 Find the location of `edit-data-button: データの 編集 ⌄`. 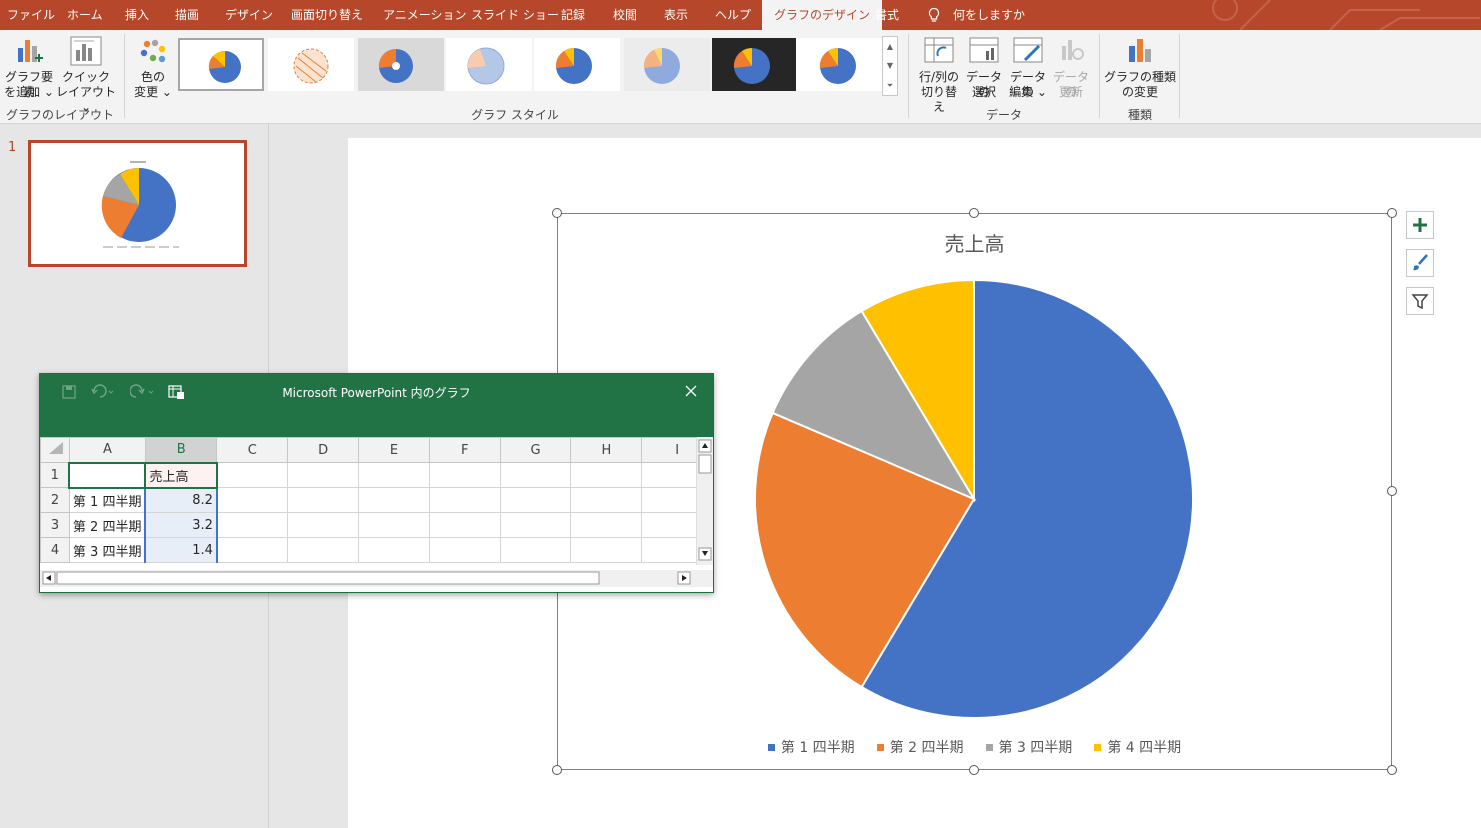

edit-data-button: データの 編集 ⌄ is located at coordinates (1028, 68).